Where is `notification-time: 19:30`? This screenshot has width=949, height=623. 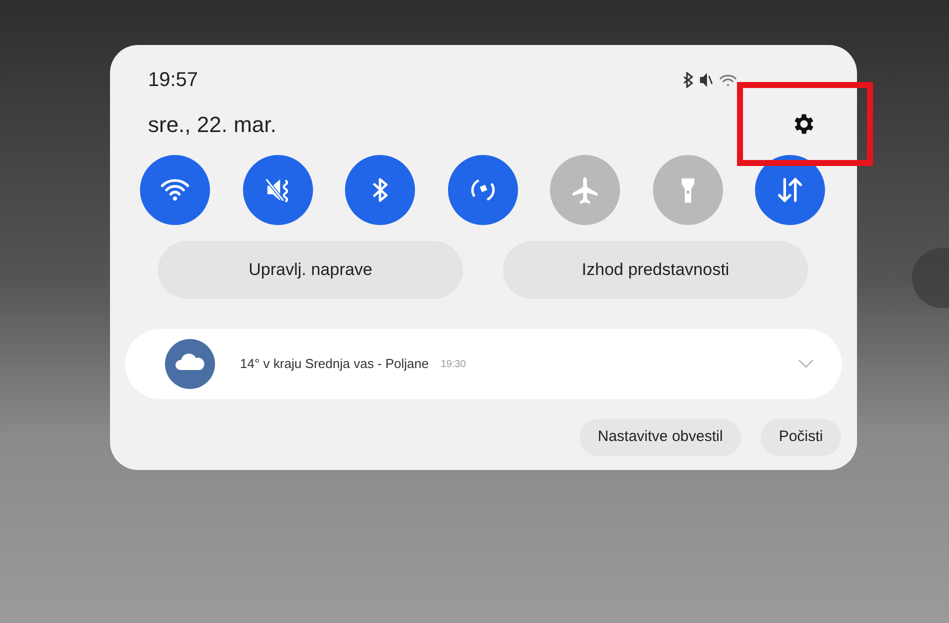 notification-time: 19:30 is located at coordinates (453, 365).